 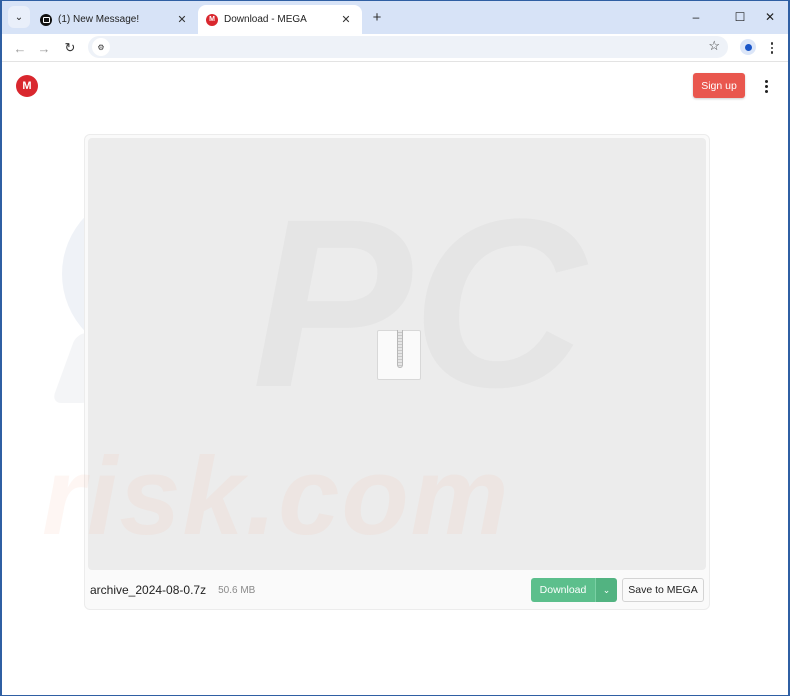 I want to click on address-bar: ⚙ ☆, so click(x=408, y=47).